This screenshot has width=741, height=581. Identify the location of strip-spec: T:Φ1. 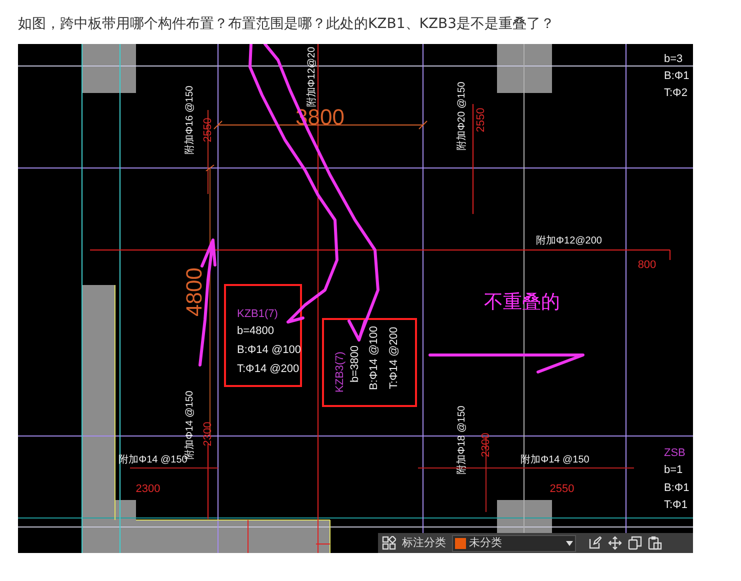
(676, 505).